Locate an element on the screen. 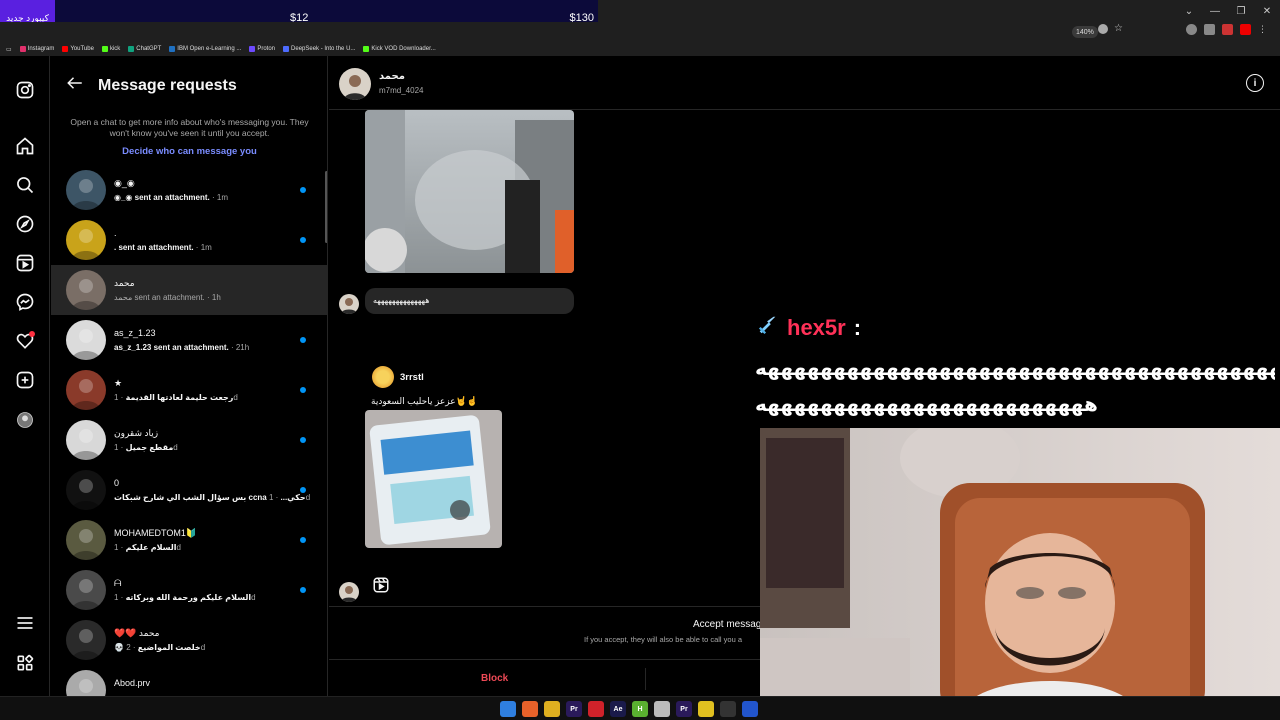 The height and width of the screenshot is (720, 1280). blue-app-icon is located at coordinates (750, 709).